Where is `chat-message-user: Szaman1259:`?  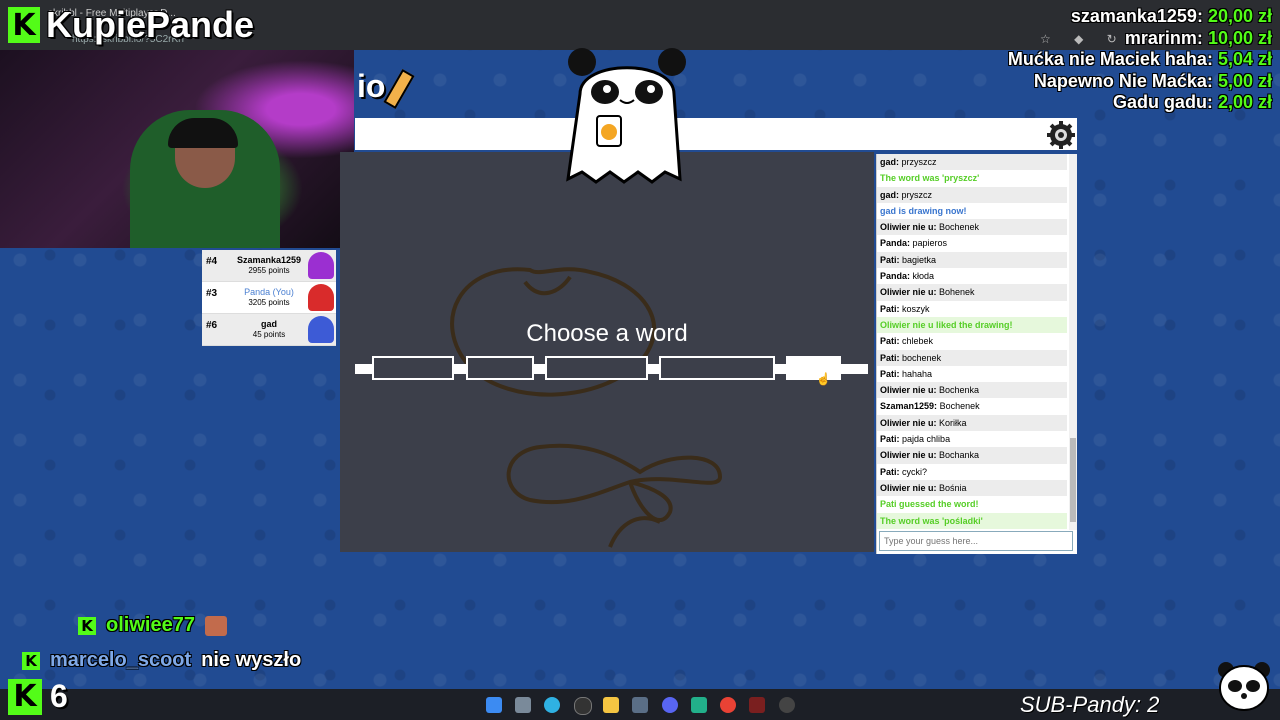
chat-message-user: Szaman1259: is located at coordinates (909, 406).